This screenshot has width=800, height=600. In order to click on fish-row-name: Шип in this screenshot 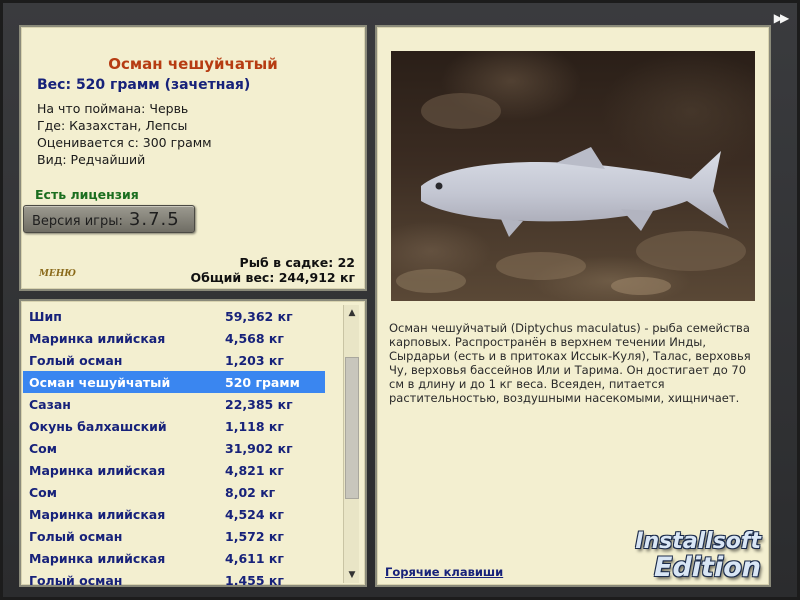, I will do `click(45, 316)`.